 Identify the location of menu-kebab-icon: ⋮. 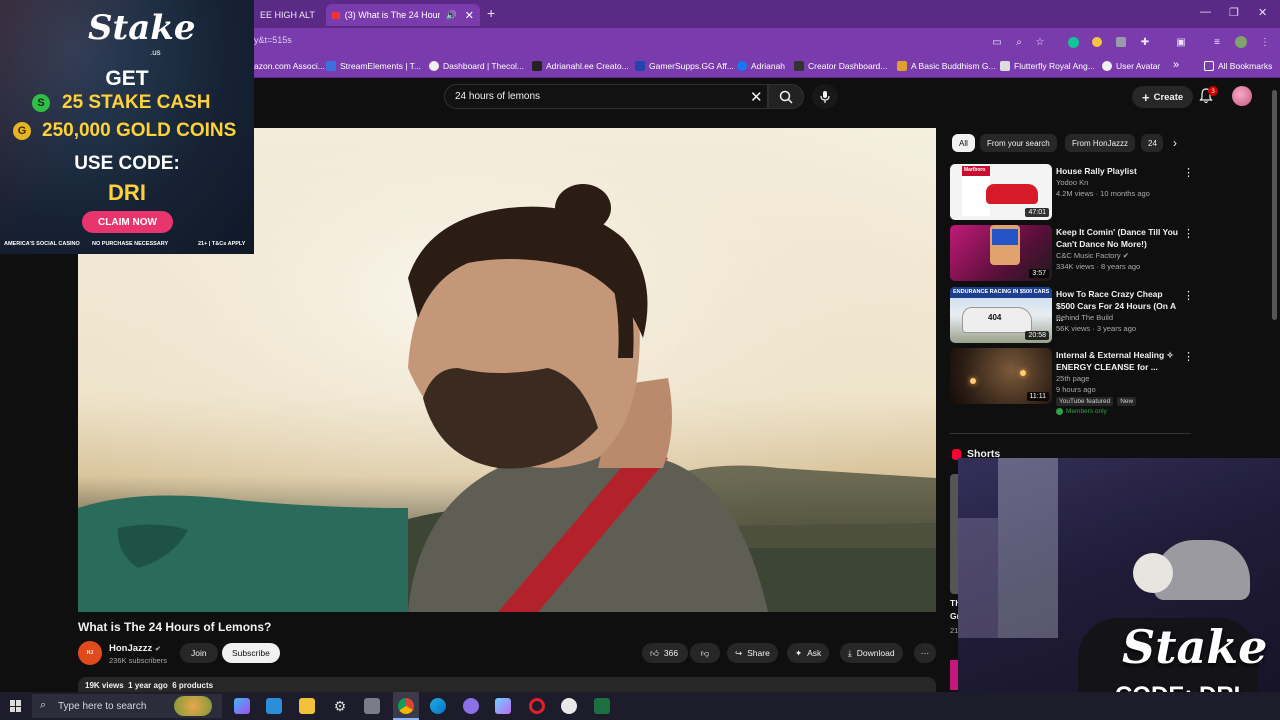
(1265, 42).